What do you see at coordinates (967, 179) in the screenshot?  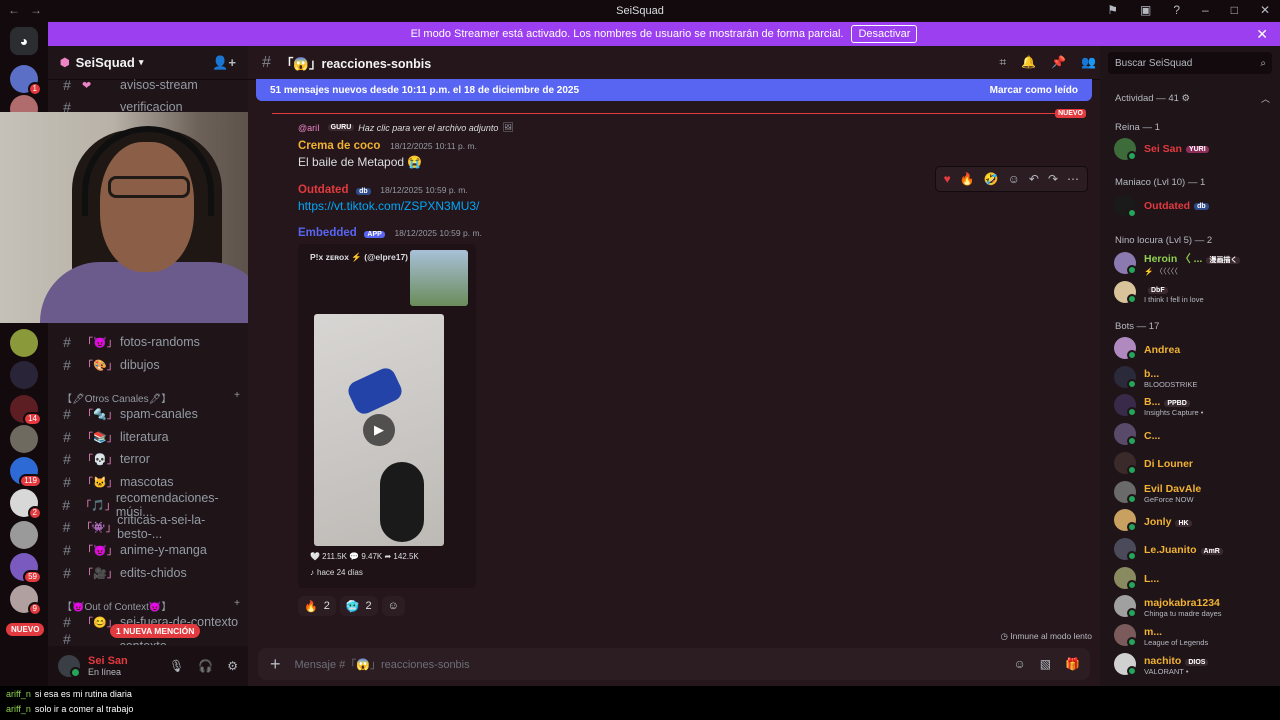 I see `fire-reaction-icon: 🔥` at bounding box center [967, 179].